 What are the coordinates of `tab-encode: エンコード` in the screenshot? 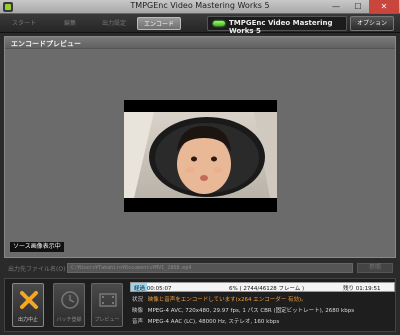 It's located at (159, 23).